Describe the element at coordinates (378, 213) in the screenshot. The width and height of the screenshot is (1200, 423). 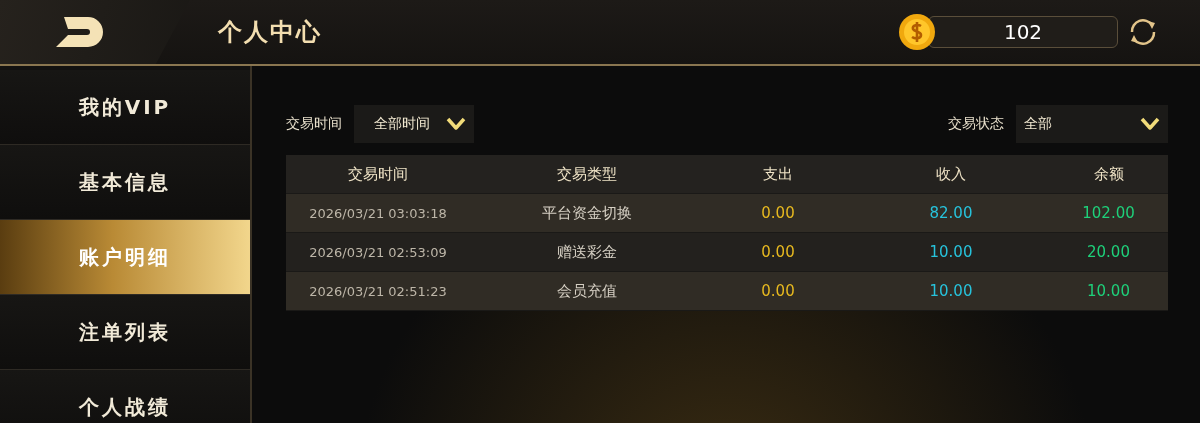
I see `table-cell-text: 2026/03/21 03:03:18` at that location.